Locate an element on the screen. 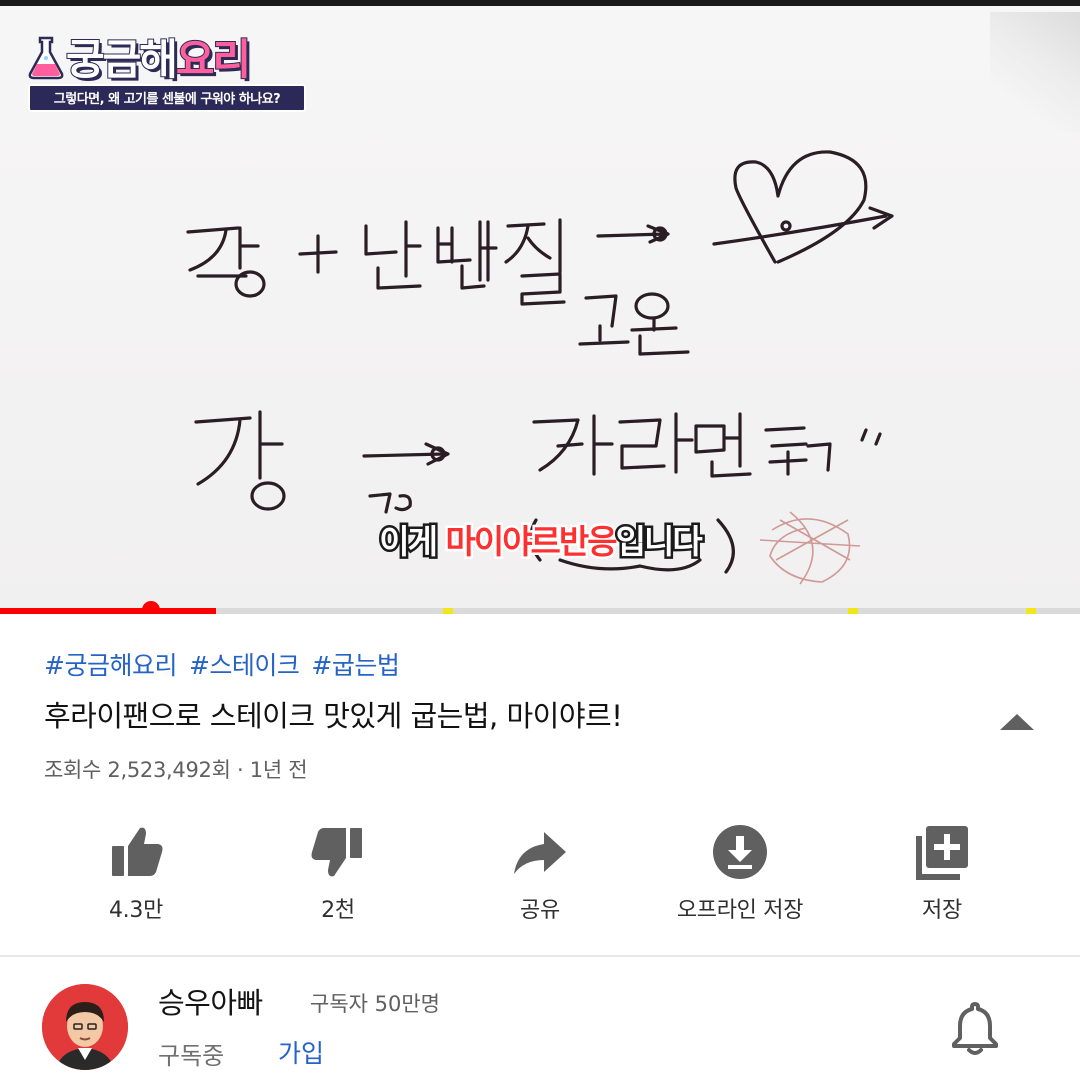 This screenshot has width=1080, height=1080. like-count: 4.3만 is located at coordinates (136, 910).